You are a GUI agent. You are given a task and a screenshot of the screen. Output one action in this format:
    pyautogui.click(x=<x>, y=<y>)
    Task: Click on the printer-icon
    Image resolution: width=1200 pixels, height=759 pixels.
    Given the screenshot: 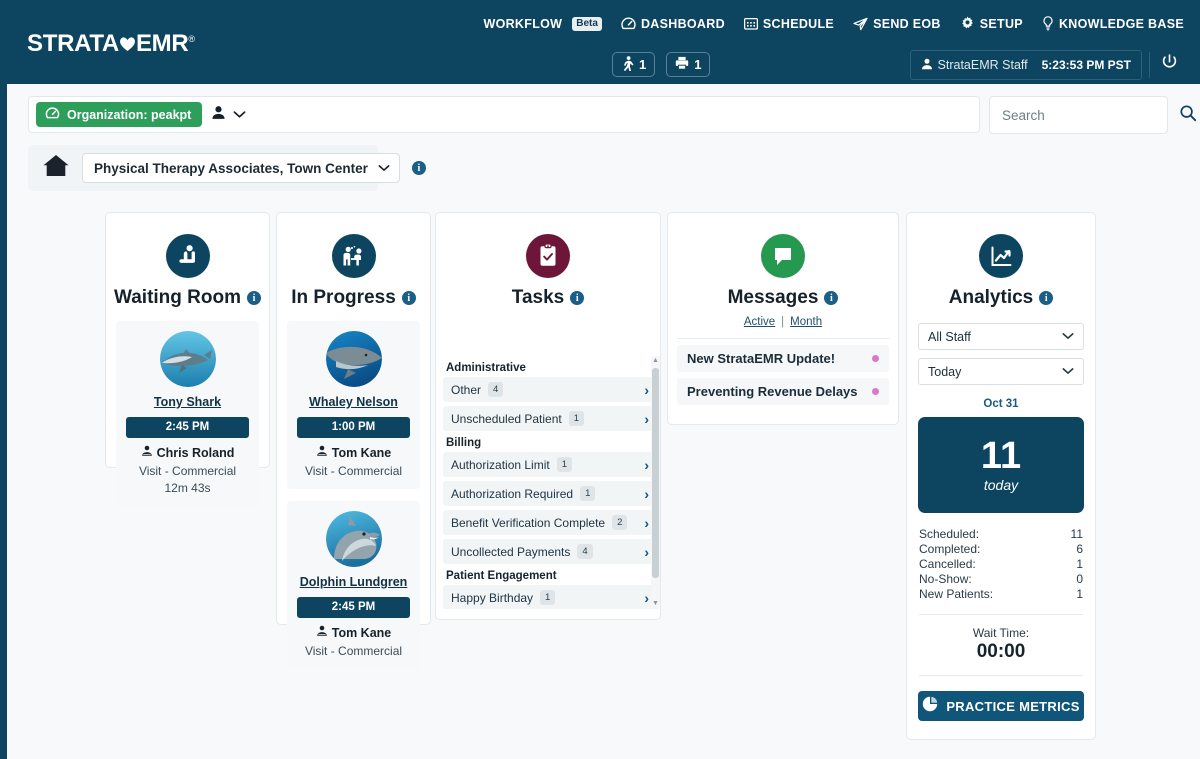 What is the action you would take?
    pyautogui.click(x=682, y=64)
    